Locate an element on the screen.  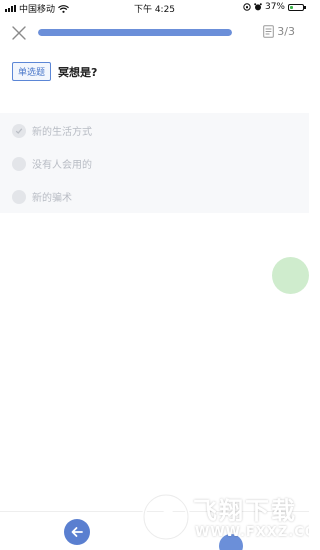
option-item: 新的骗术 is located at coordinates (42, 196).